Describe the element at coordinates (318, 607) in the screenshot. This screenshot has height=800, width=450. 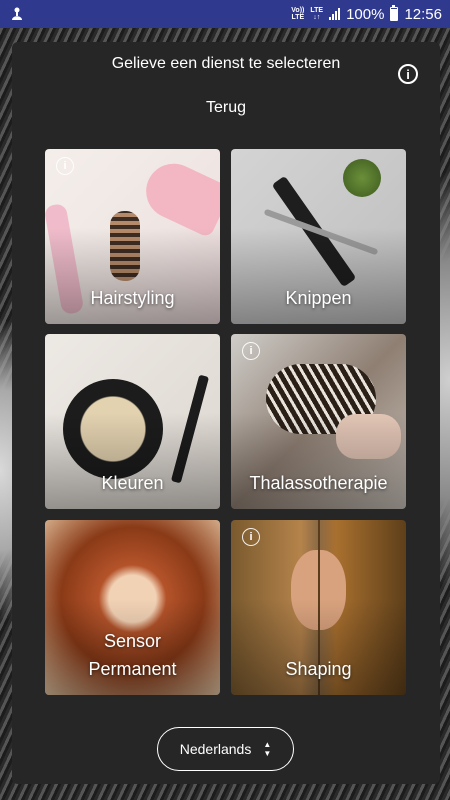
I see `service-tile-shaping: i Shaping` at that location.